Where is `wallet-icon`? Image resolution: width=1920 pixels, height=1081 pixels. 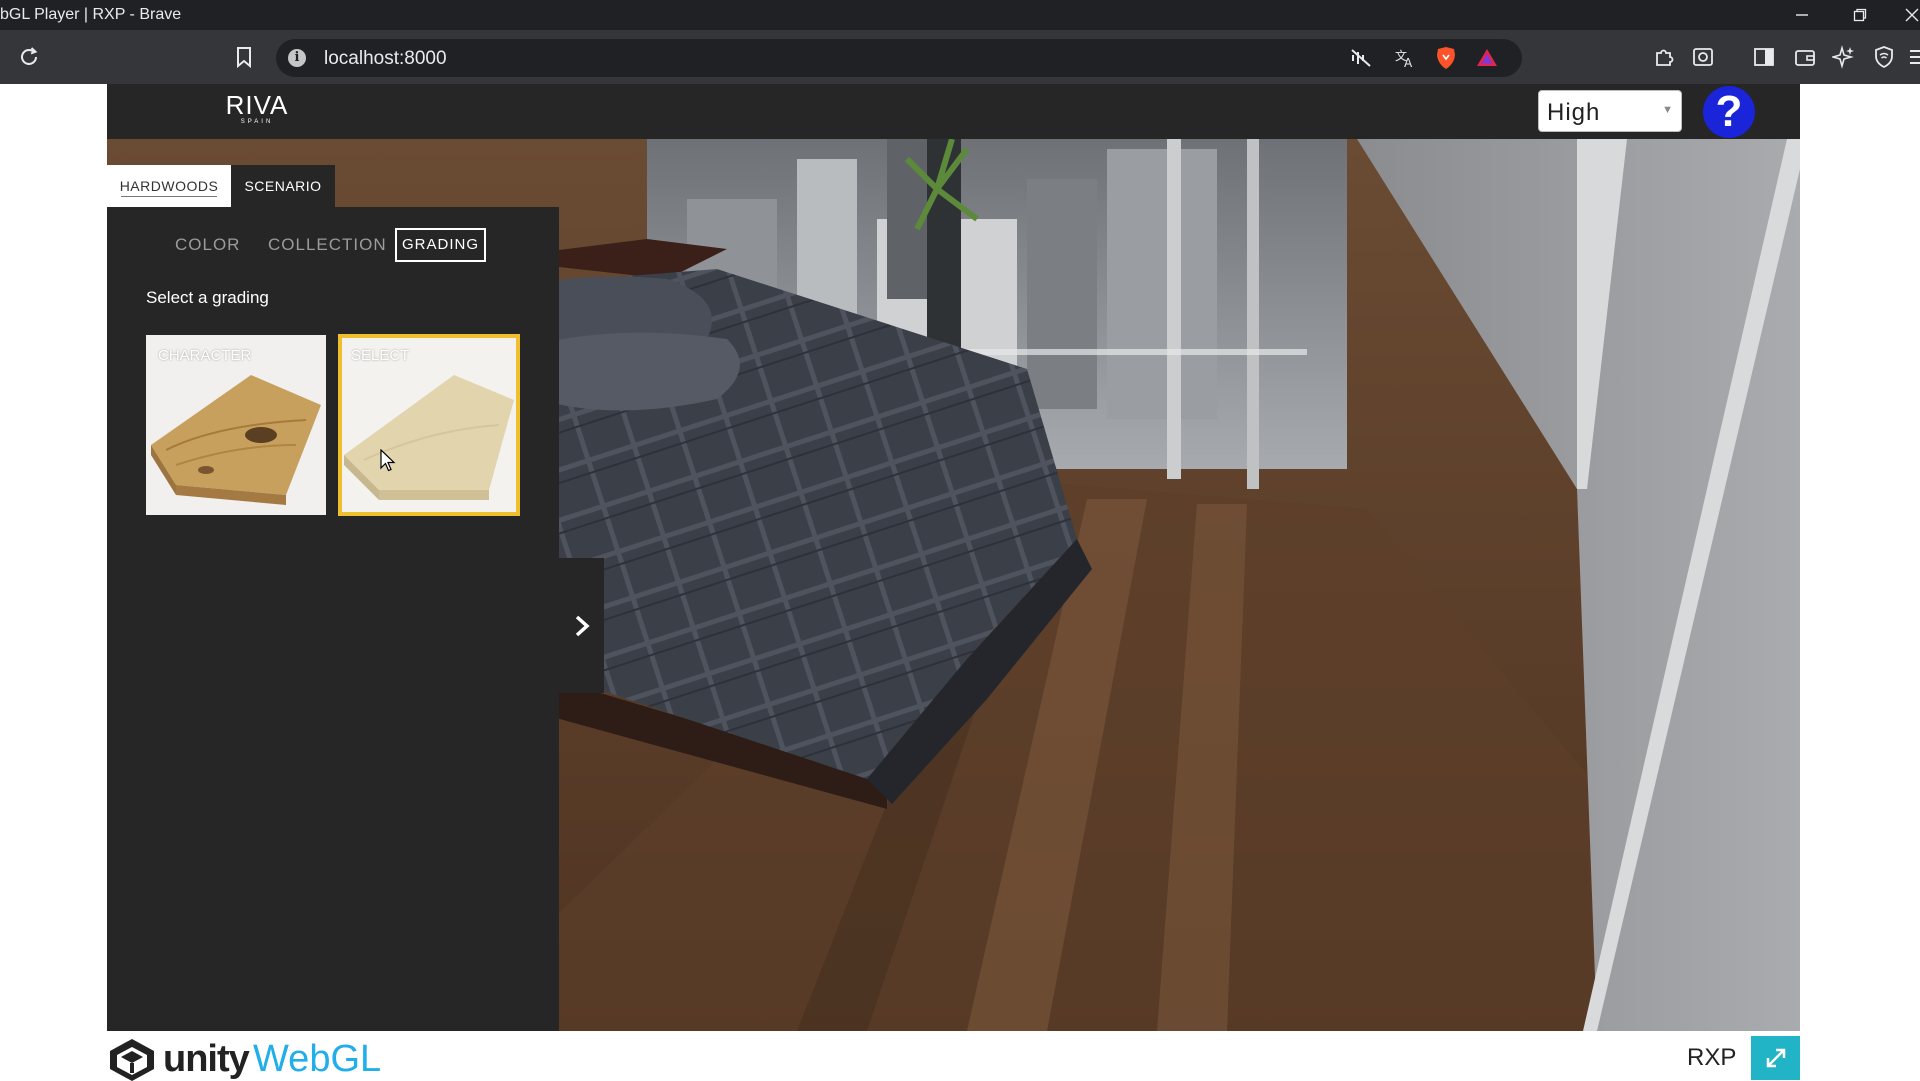
wallet-icon is located at coordinates (1805, 58).